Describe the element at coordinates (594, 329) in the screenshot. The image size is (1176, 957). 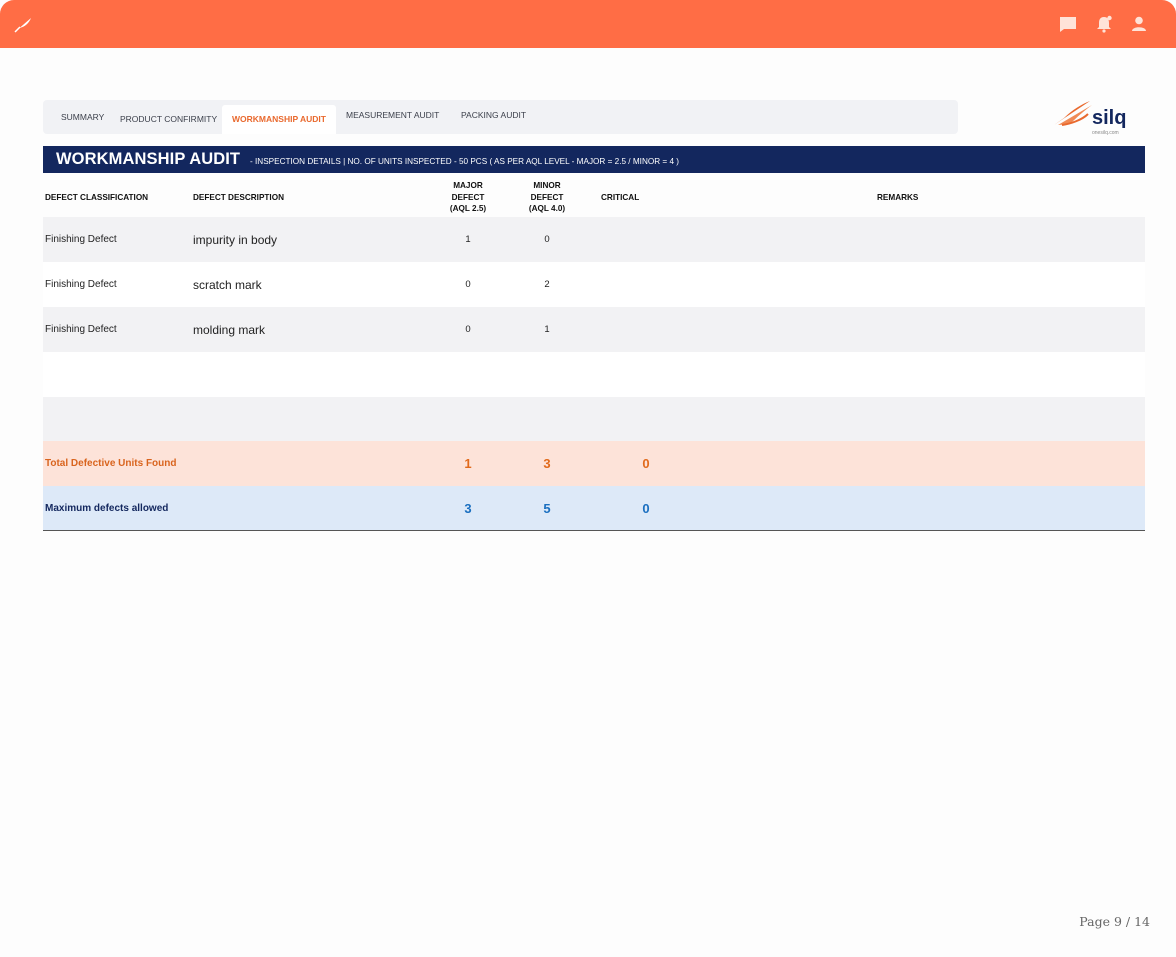
I see `table-row: Finishing Defect molding mark 0 1` at that location.